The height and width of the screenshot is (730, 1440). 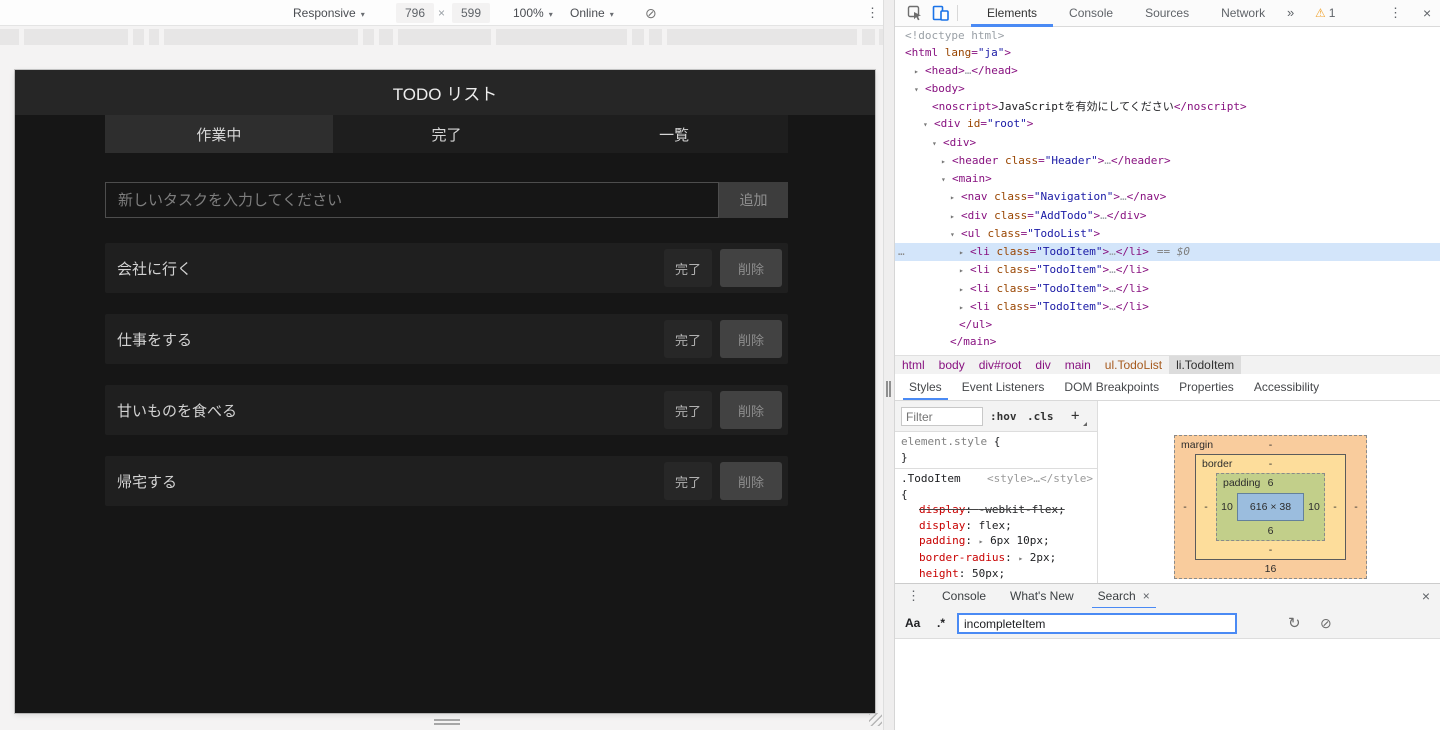 What do you see at coordinates (1097, 623) in the screenshot?
I see `search-input` at bounding box center [1097, 623].